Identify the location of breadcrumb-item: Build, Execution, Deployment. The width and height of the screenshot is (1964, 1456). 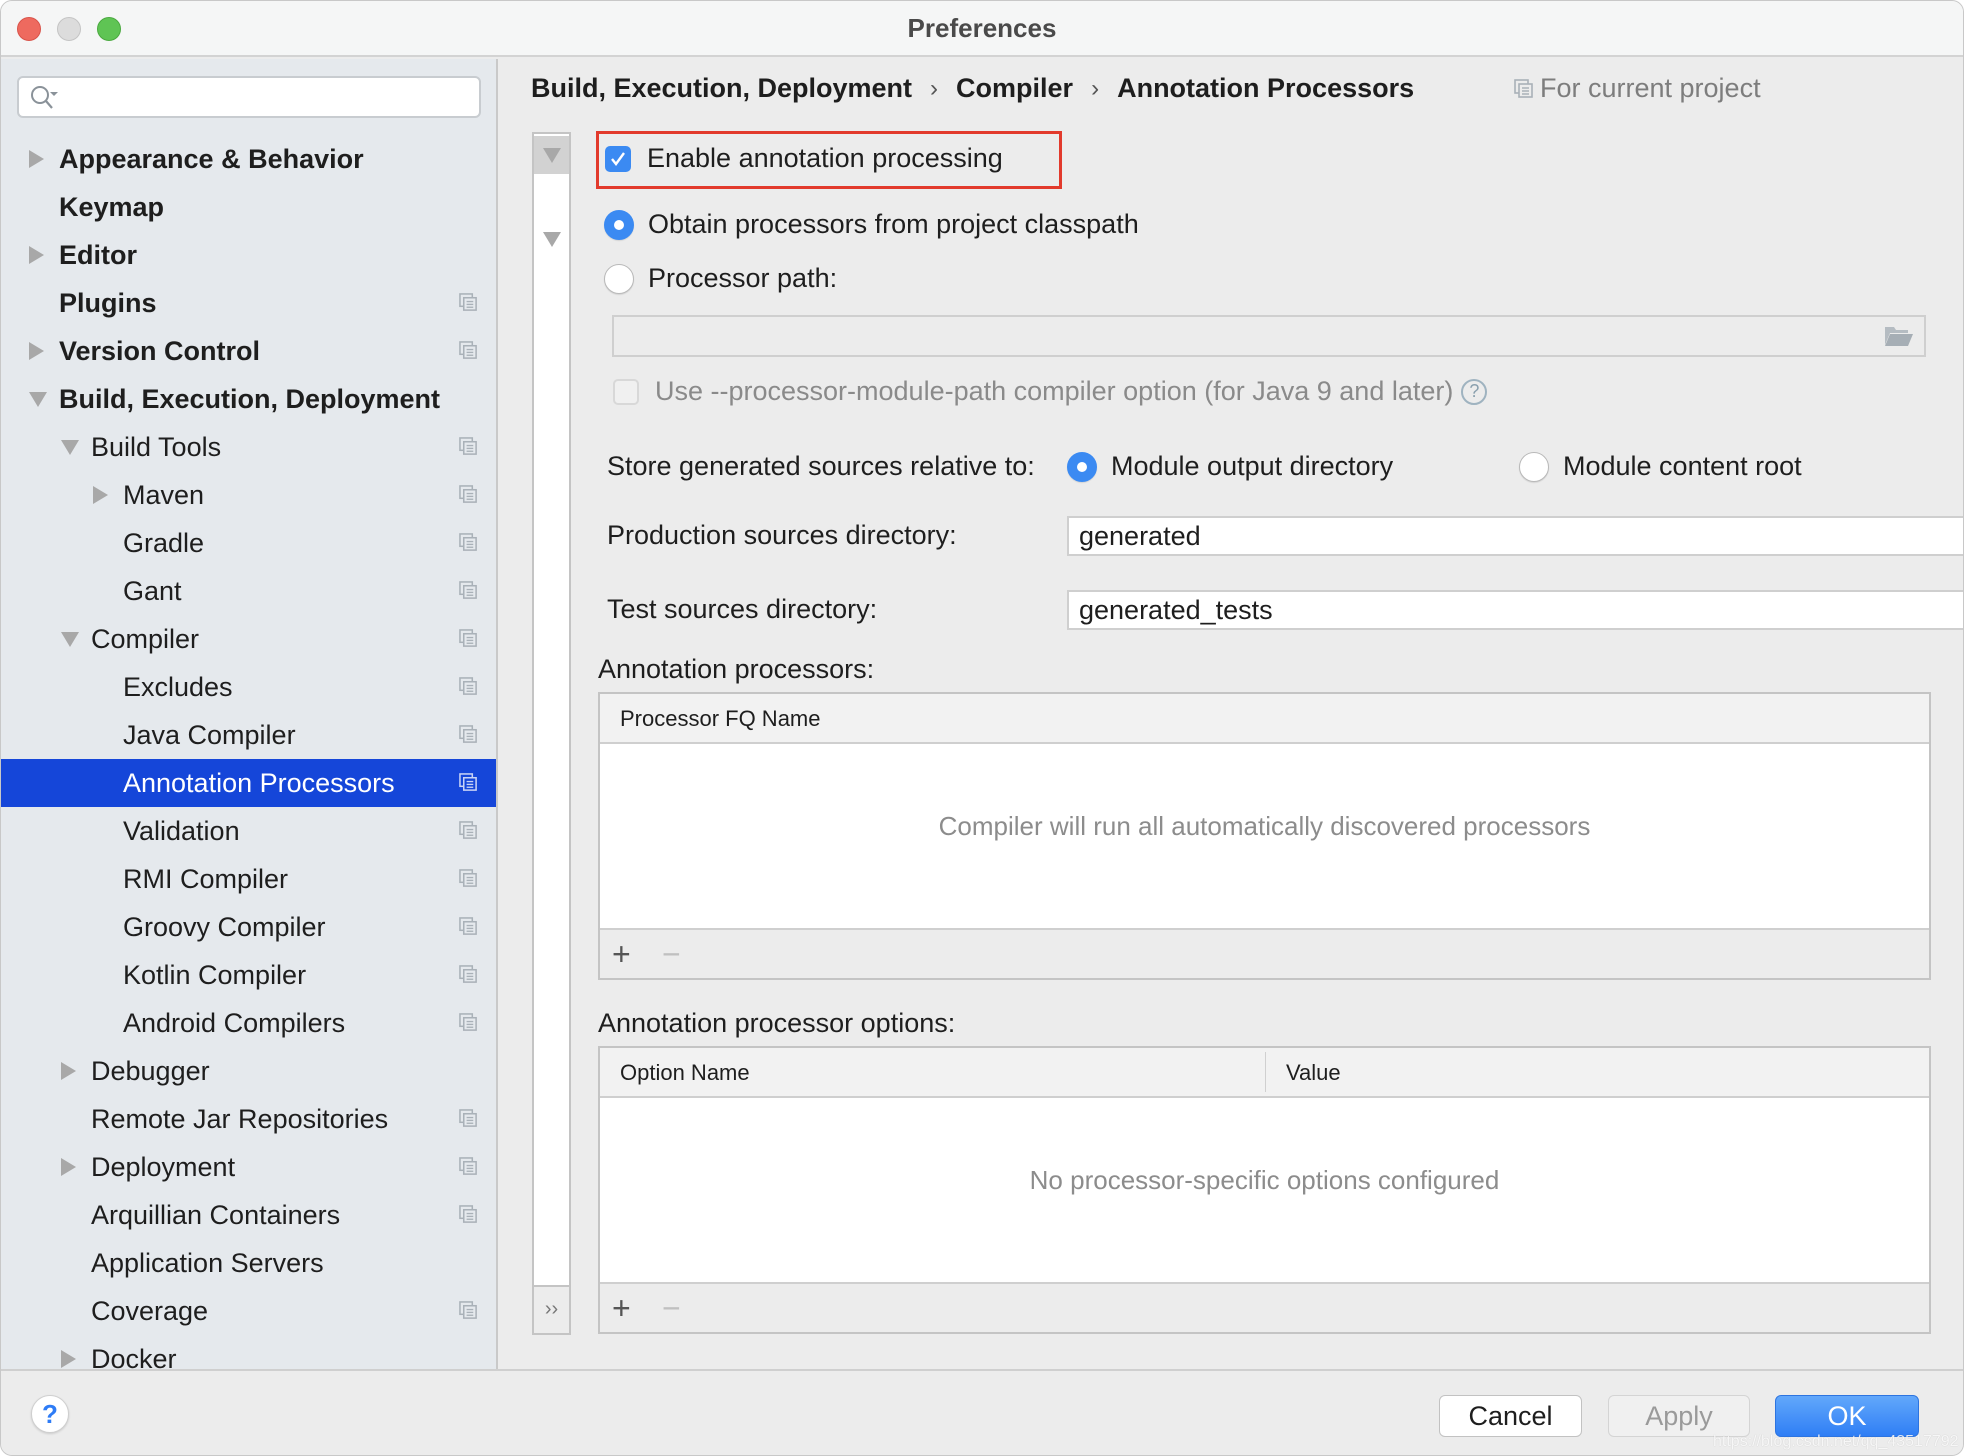
(721, 88).